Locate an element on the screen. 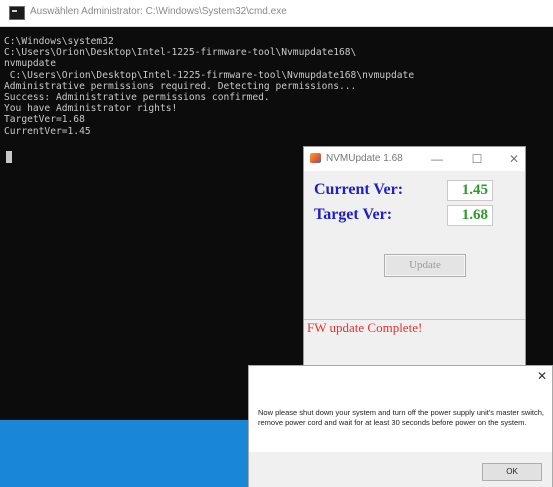 The width and height of the screenshot is (553, 487). status-message: FW update Complete! is located at coordinates (365, 327).